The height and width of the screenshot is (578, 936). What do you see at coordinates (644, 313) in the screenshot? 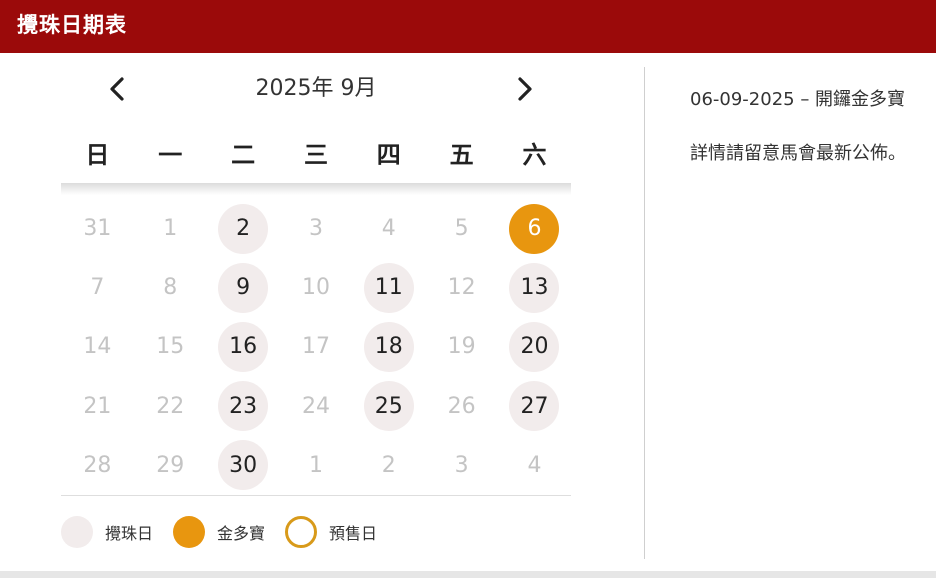
I see `panel-divider` at bounding box center [644, 313].